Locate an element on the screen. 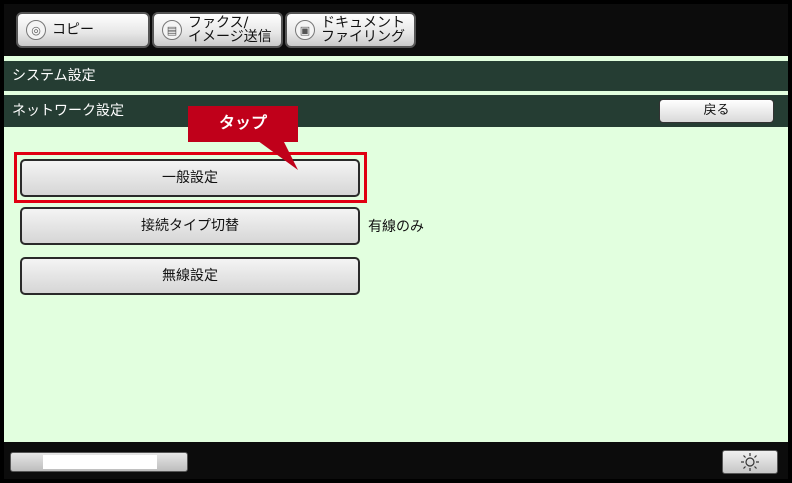  connection-type-value: 有線のみ is located at coordinates (396, 227).